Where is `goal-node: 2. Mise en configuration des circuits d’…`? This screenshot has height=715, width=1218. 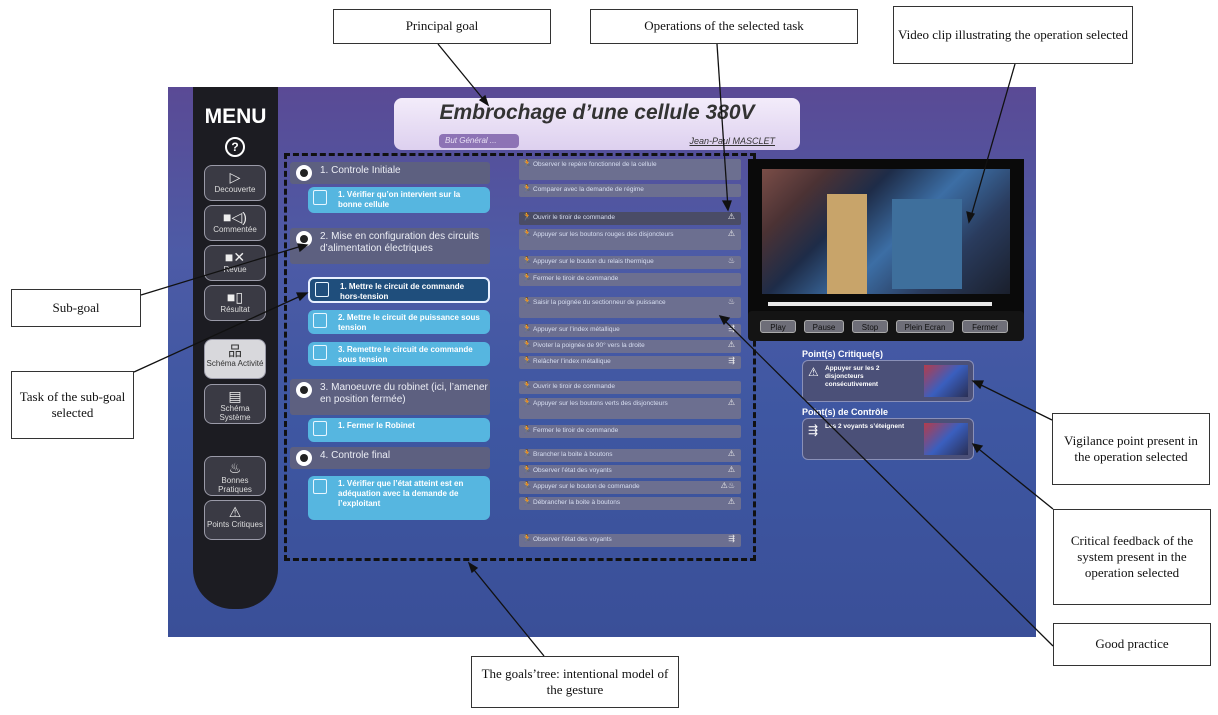 goal-node: 2. Mise en configuration des circuits d’… is located at coordinates (390, 246).